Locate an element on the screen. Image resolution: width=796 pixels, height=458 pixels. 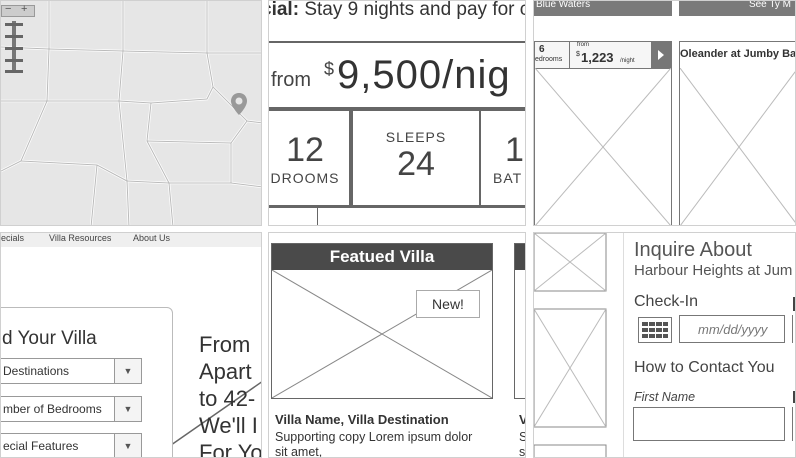
price-value: 1,223 is located at coordinates (597, 57).